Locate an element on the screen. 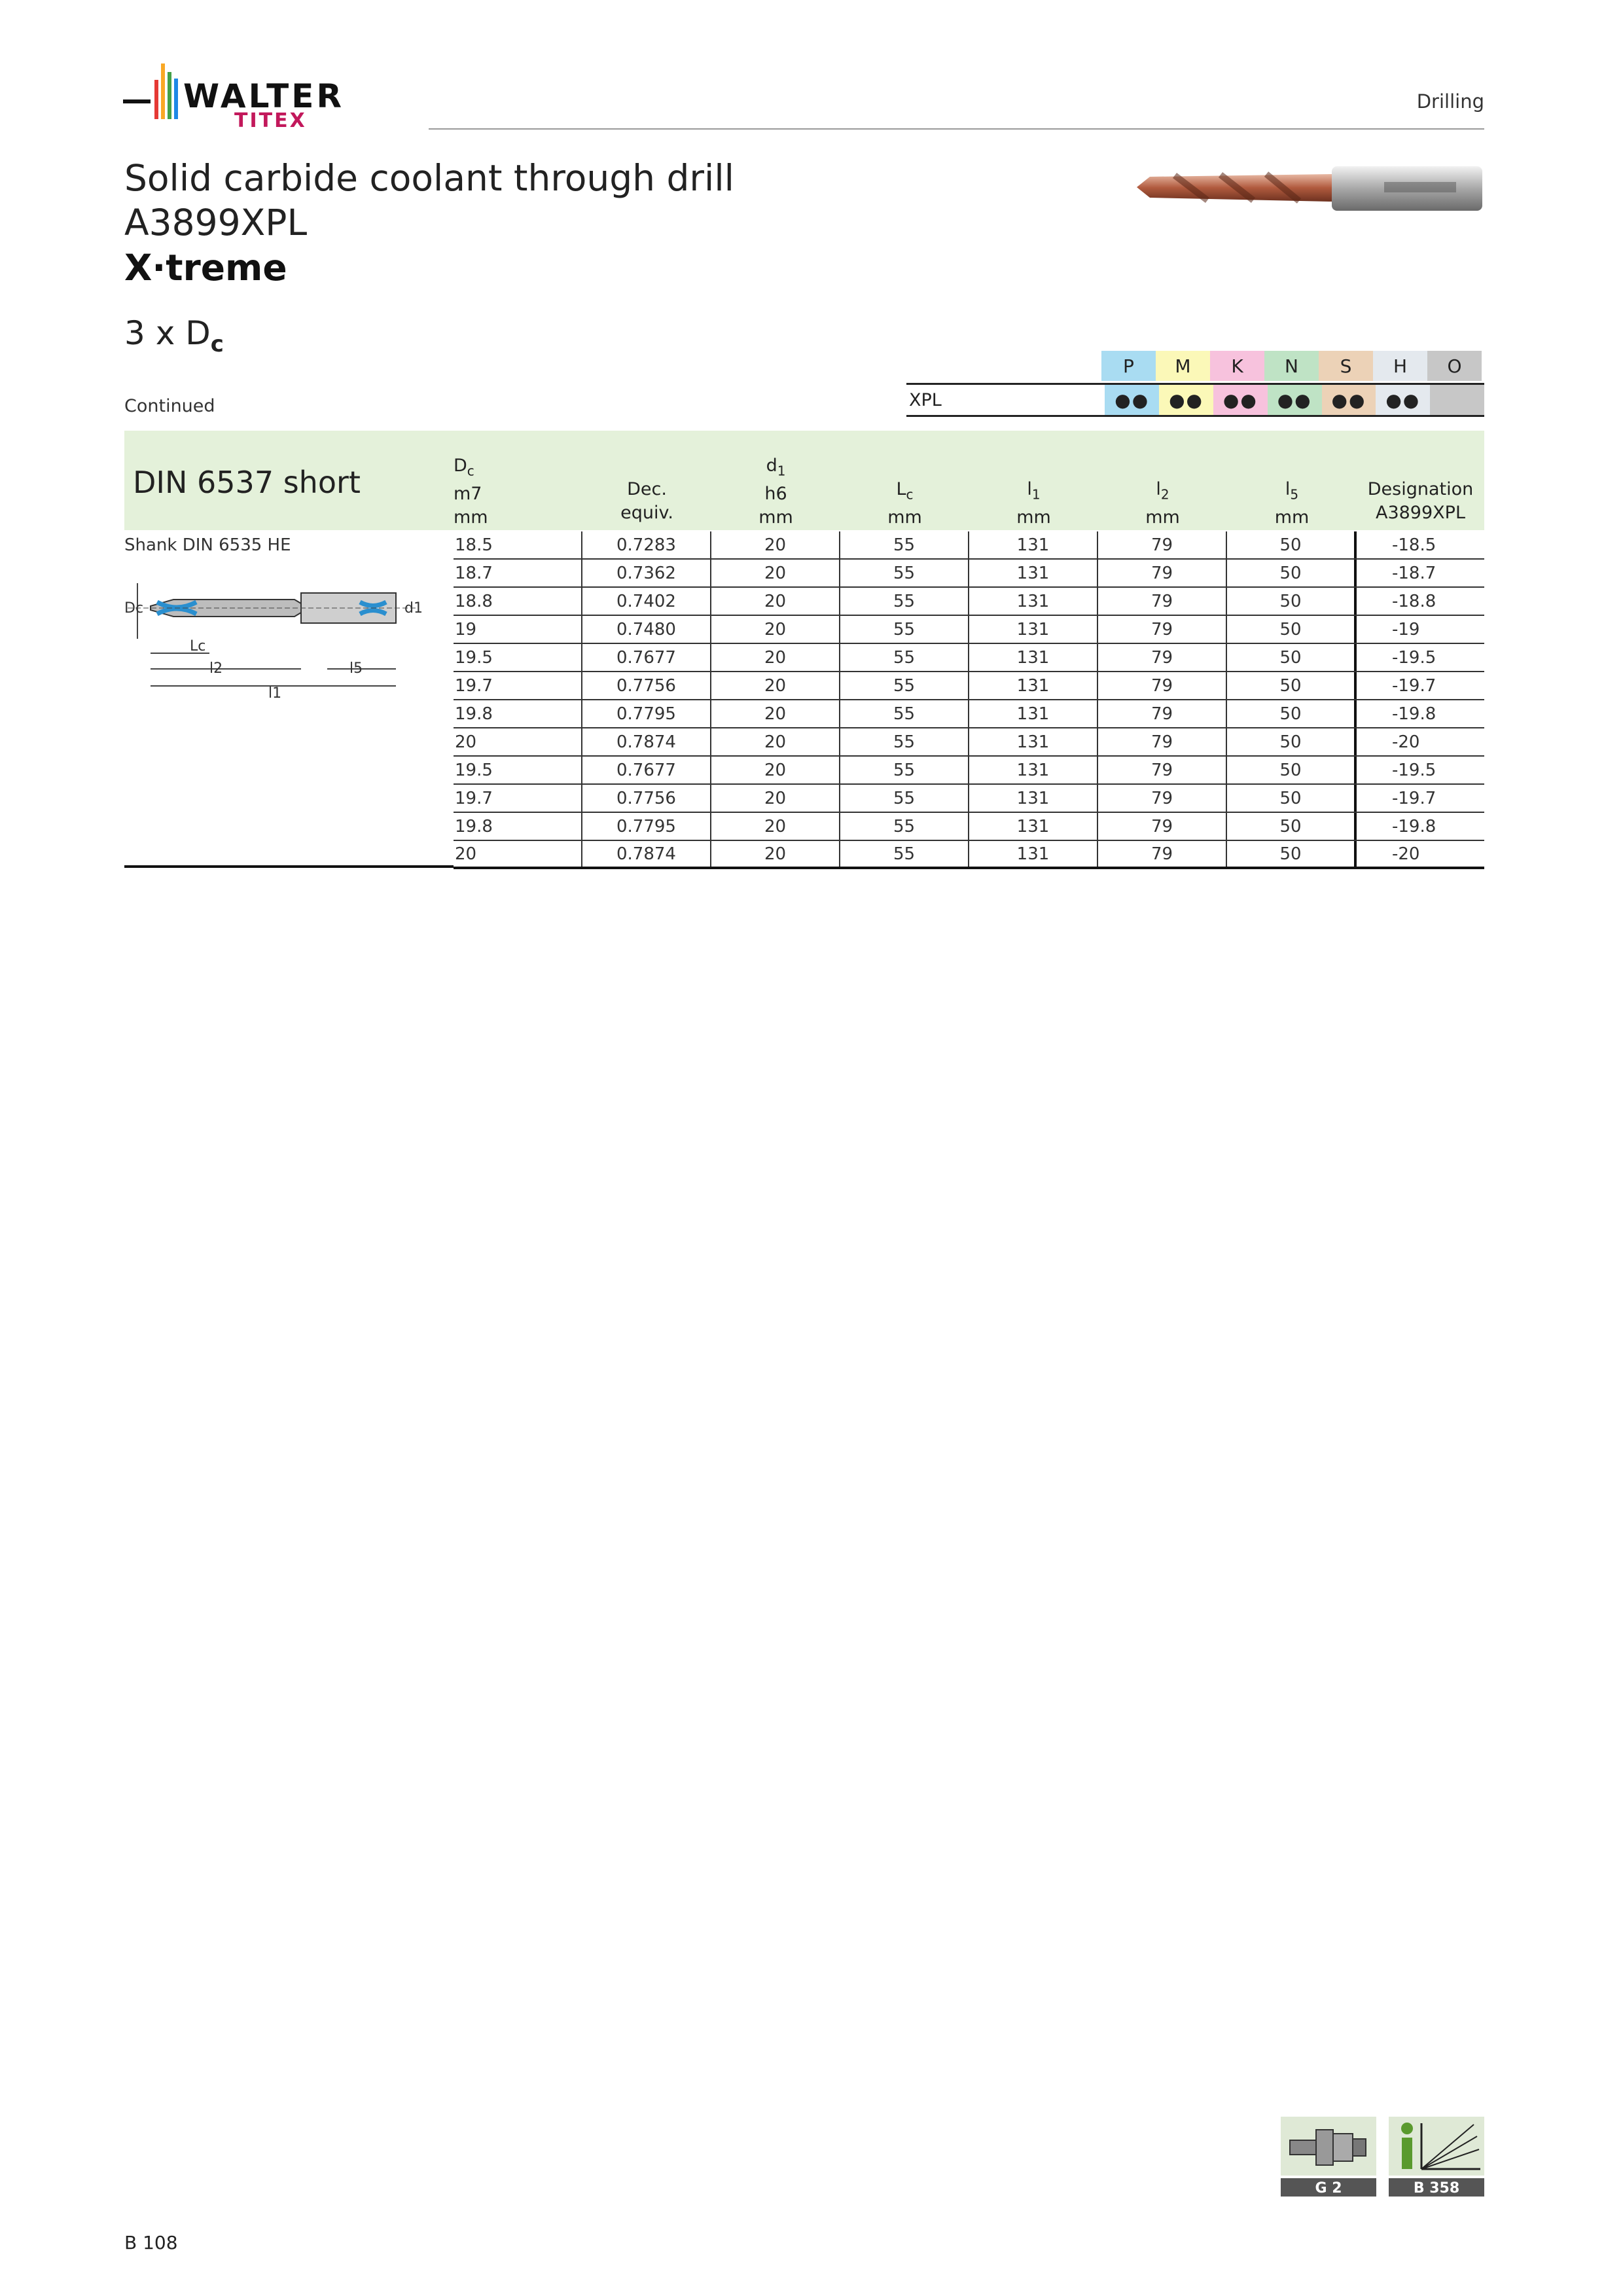  material-n: N is located at coordinates (1291, 366).